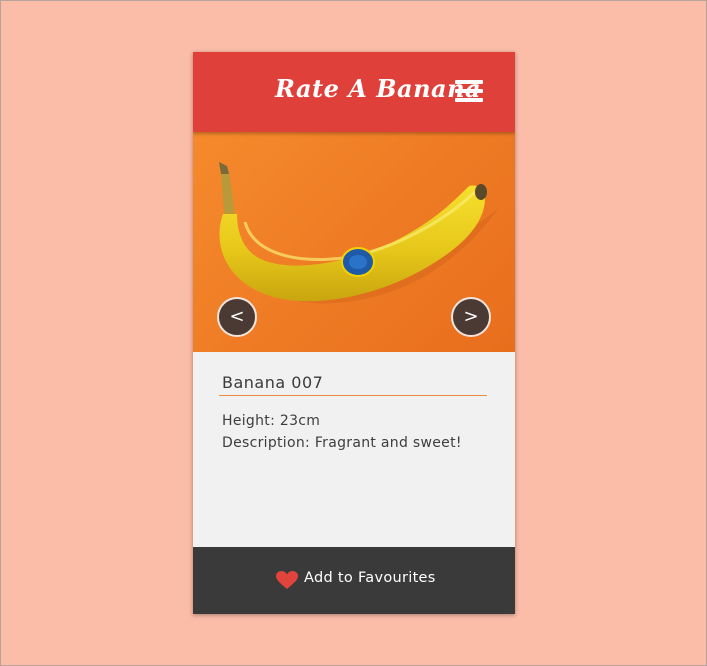 Image resolution: width=707 pixels, height=666 pixels. Describe the element at coordinates (237, 317) in the screenshot. I see `previous-button: <` at that location.